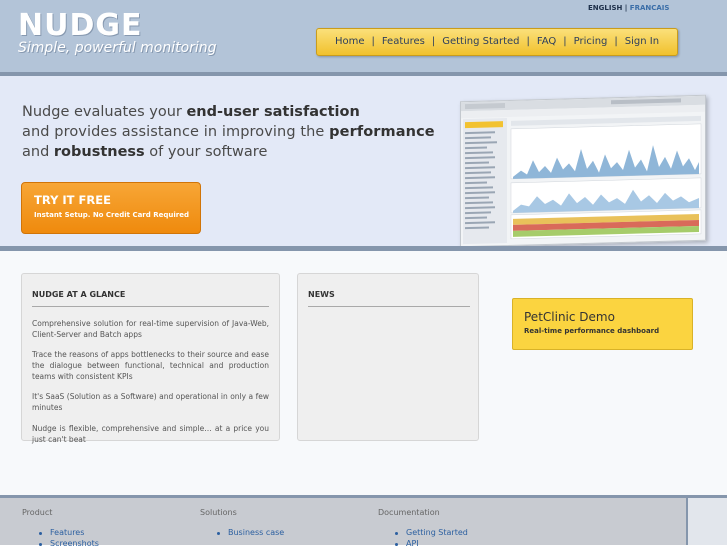 This screenshot has height=549, width=727. Describe the element at coordinates (480, 42) in the screenshot. I see `nav-getting-started: Getting Started` at that location.